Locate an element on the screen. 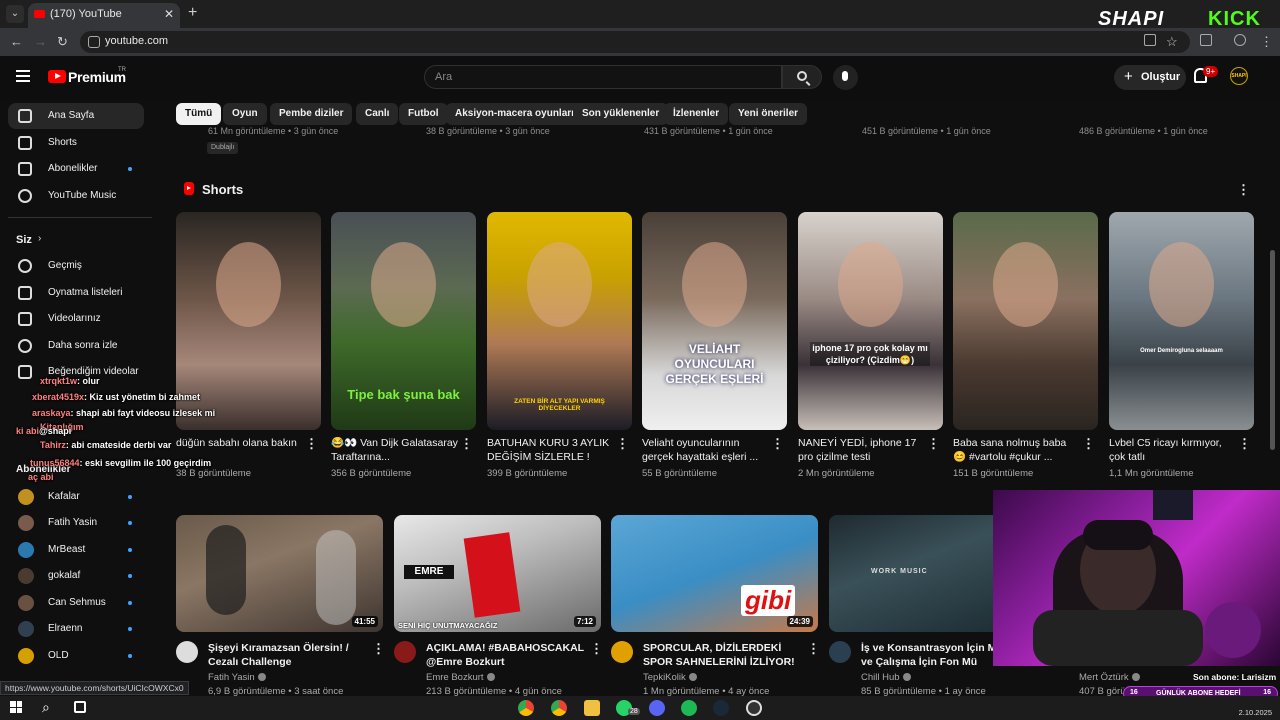 The width and height of the screenshot is (1280, 720). search-input: Ara is located at coordinates (603, 77).